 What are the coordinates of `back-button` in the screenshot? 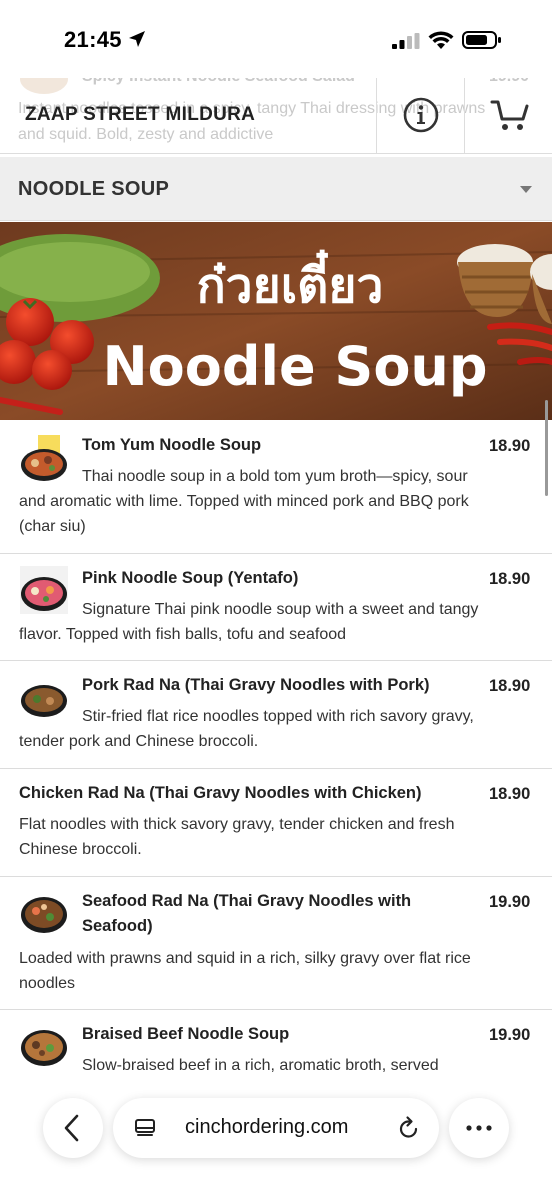 It's located at (73, 1128).